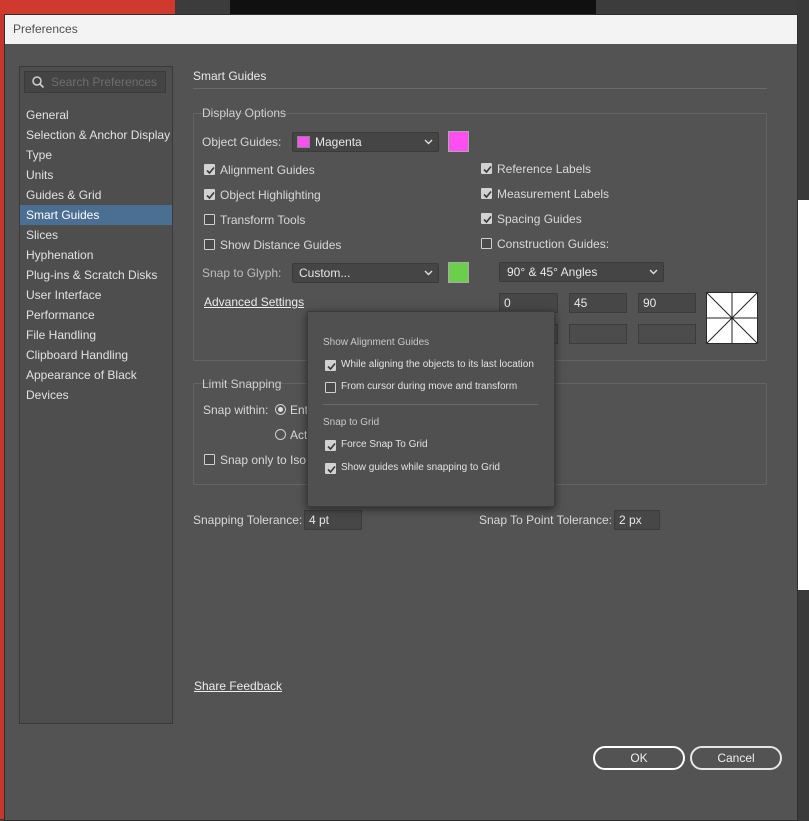 This screenshot has width=809, height=821. What do you see at coordinates (96, 375) in the screenshot?
I see `sidebar-item-appearance-of-black: Appearance of Black` at bounding box center [96, 375].